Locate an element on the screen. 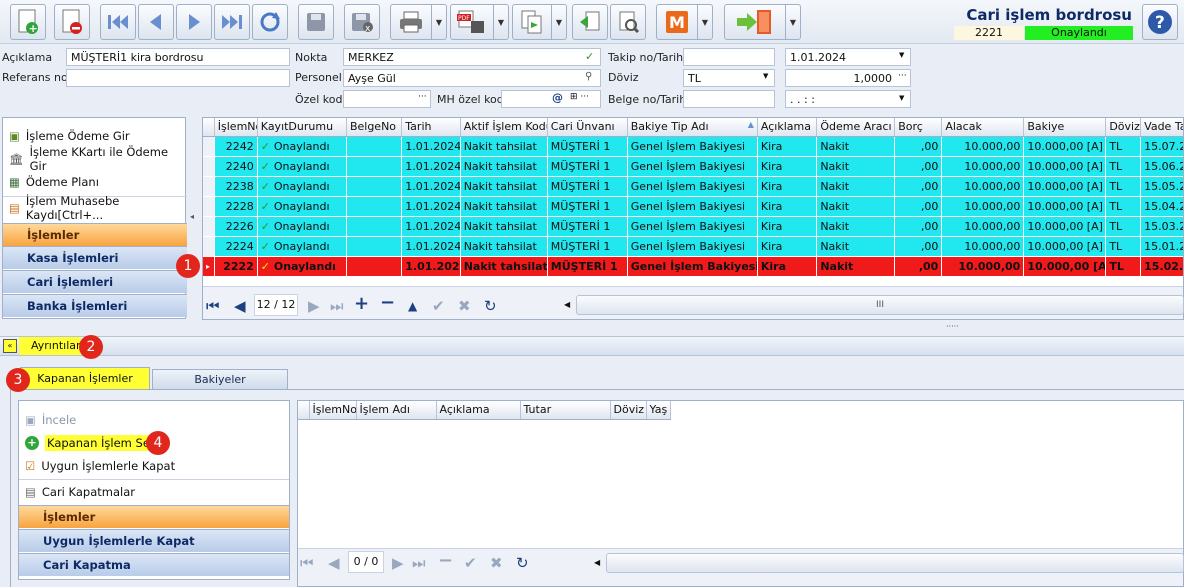  previous-record-button is located at coordinates (156, 22).